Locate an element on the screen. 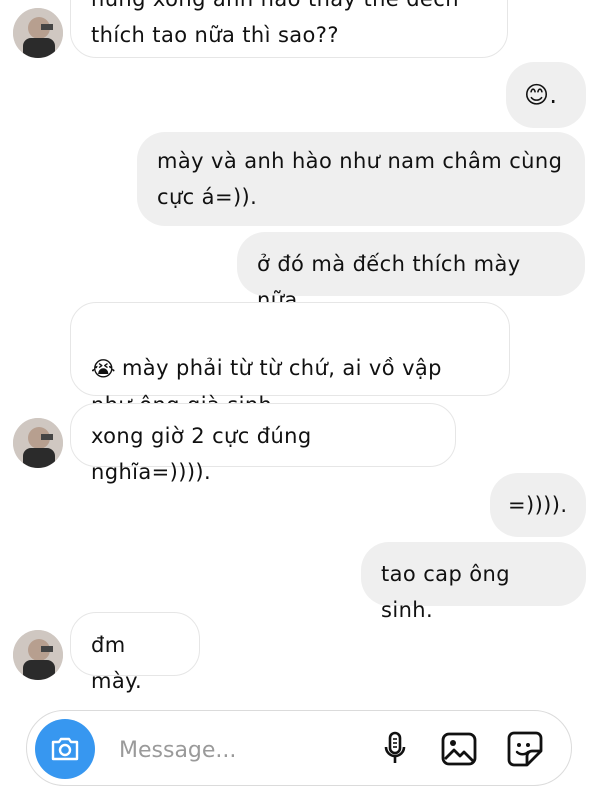 The image size is (600, 800). microphone-icon is located at coordinates (395, 747).